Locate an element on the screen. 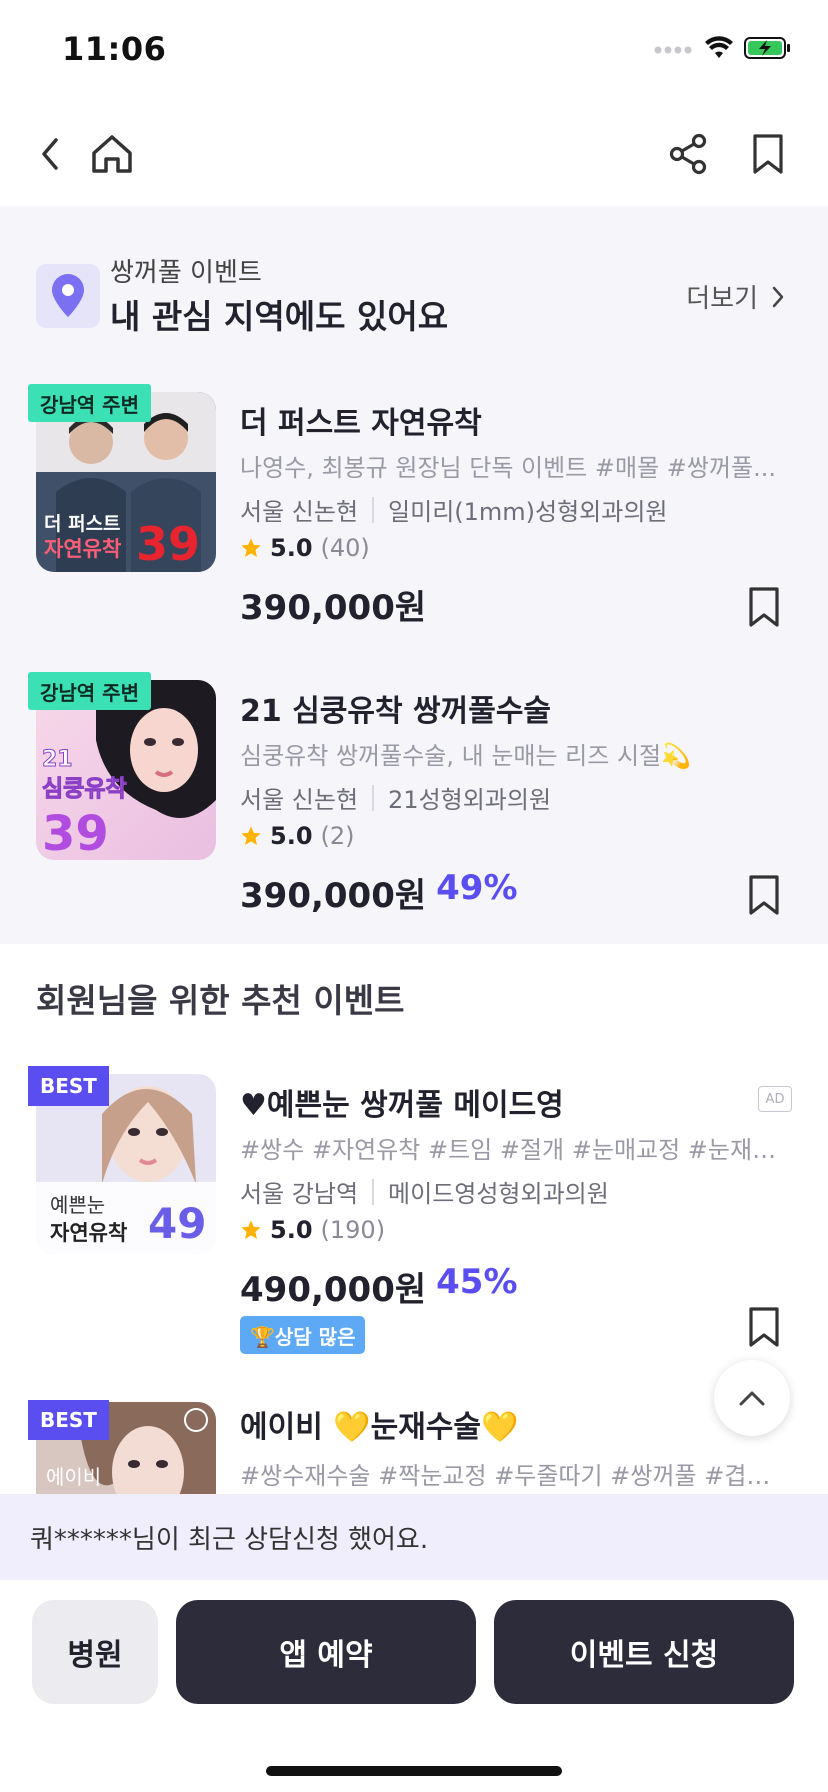  event-price: 490,000원 45% is located at coordinates (379, 1286).